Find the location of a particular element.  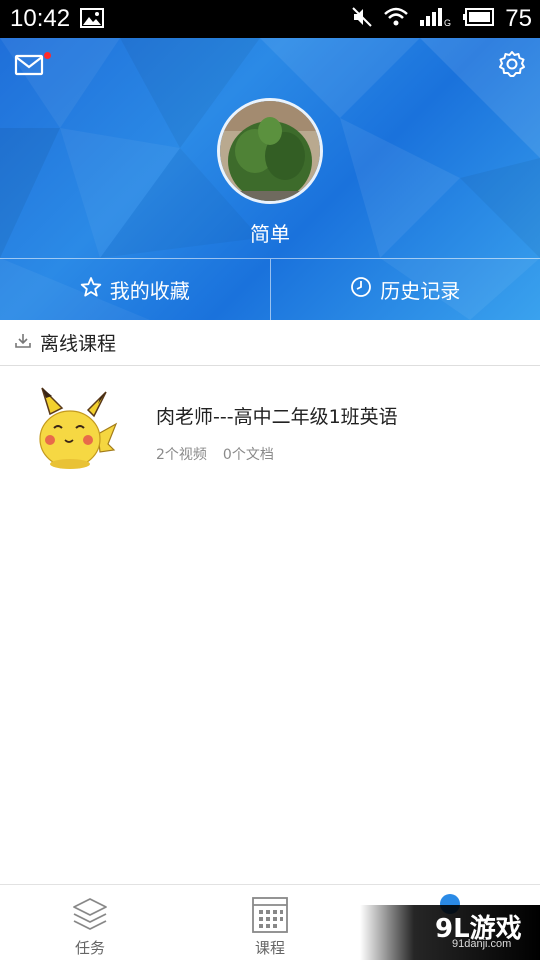

course-thumbnail is located at coordinates (73, 429).